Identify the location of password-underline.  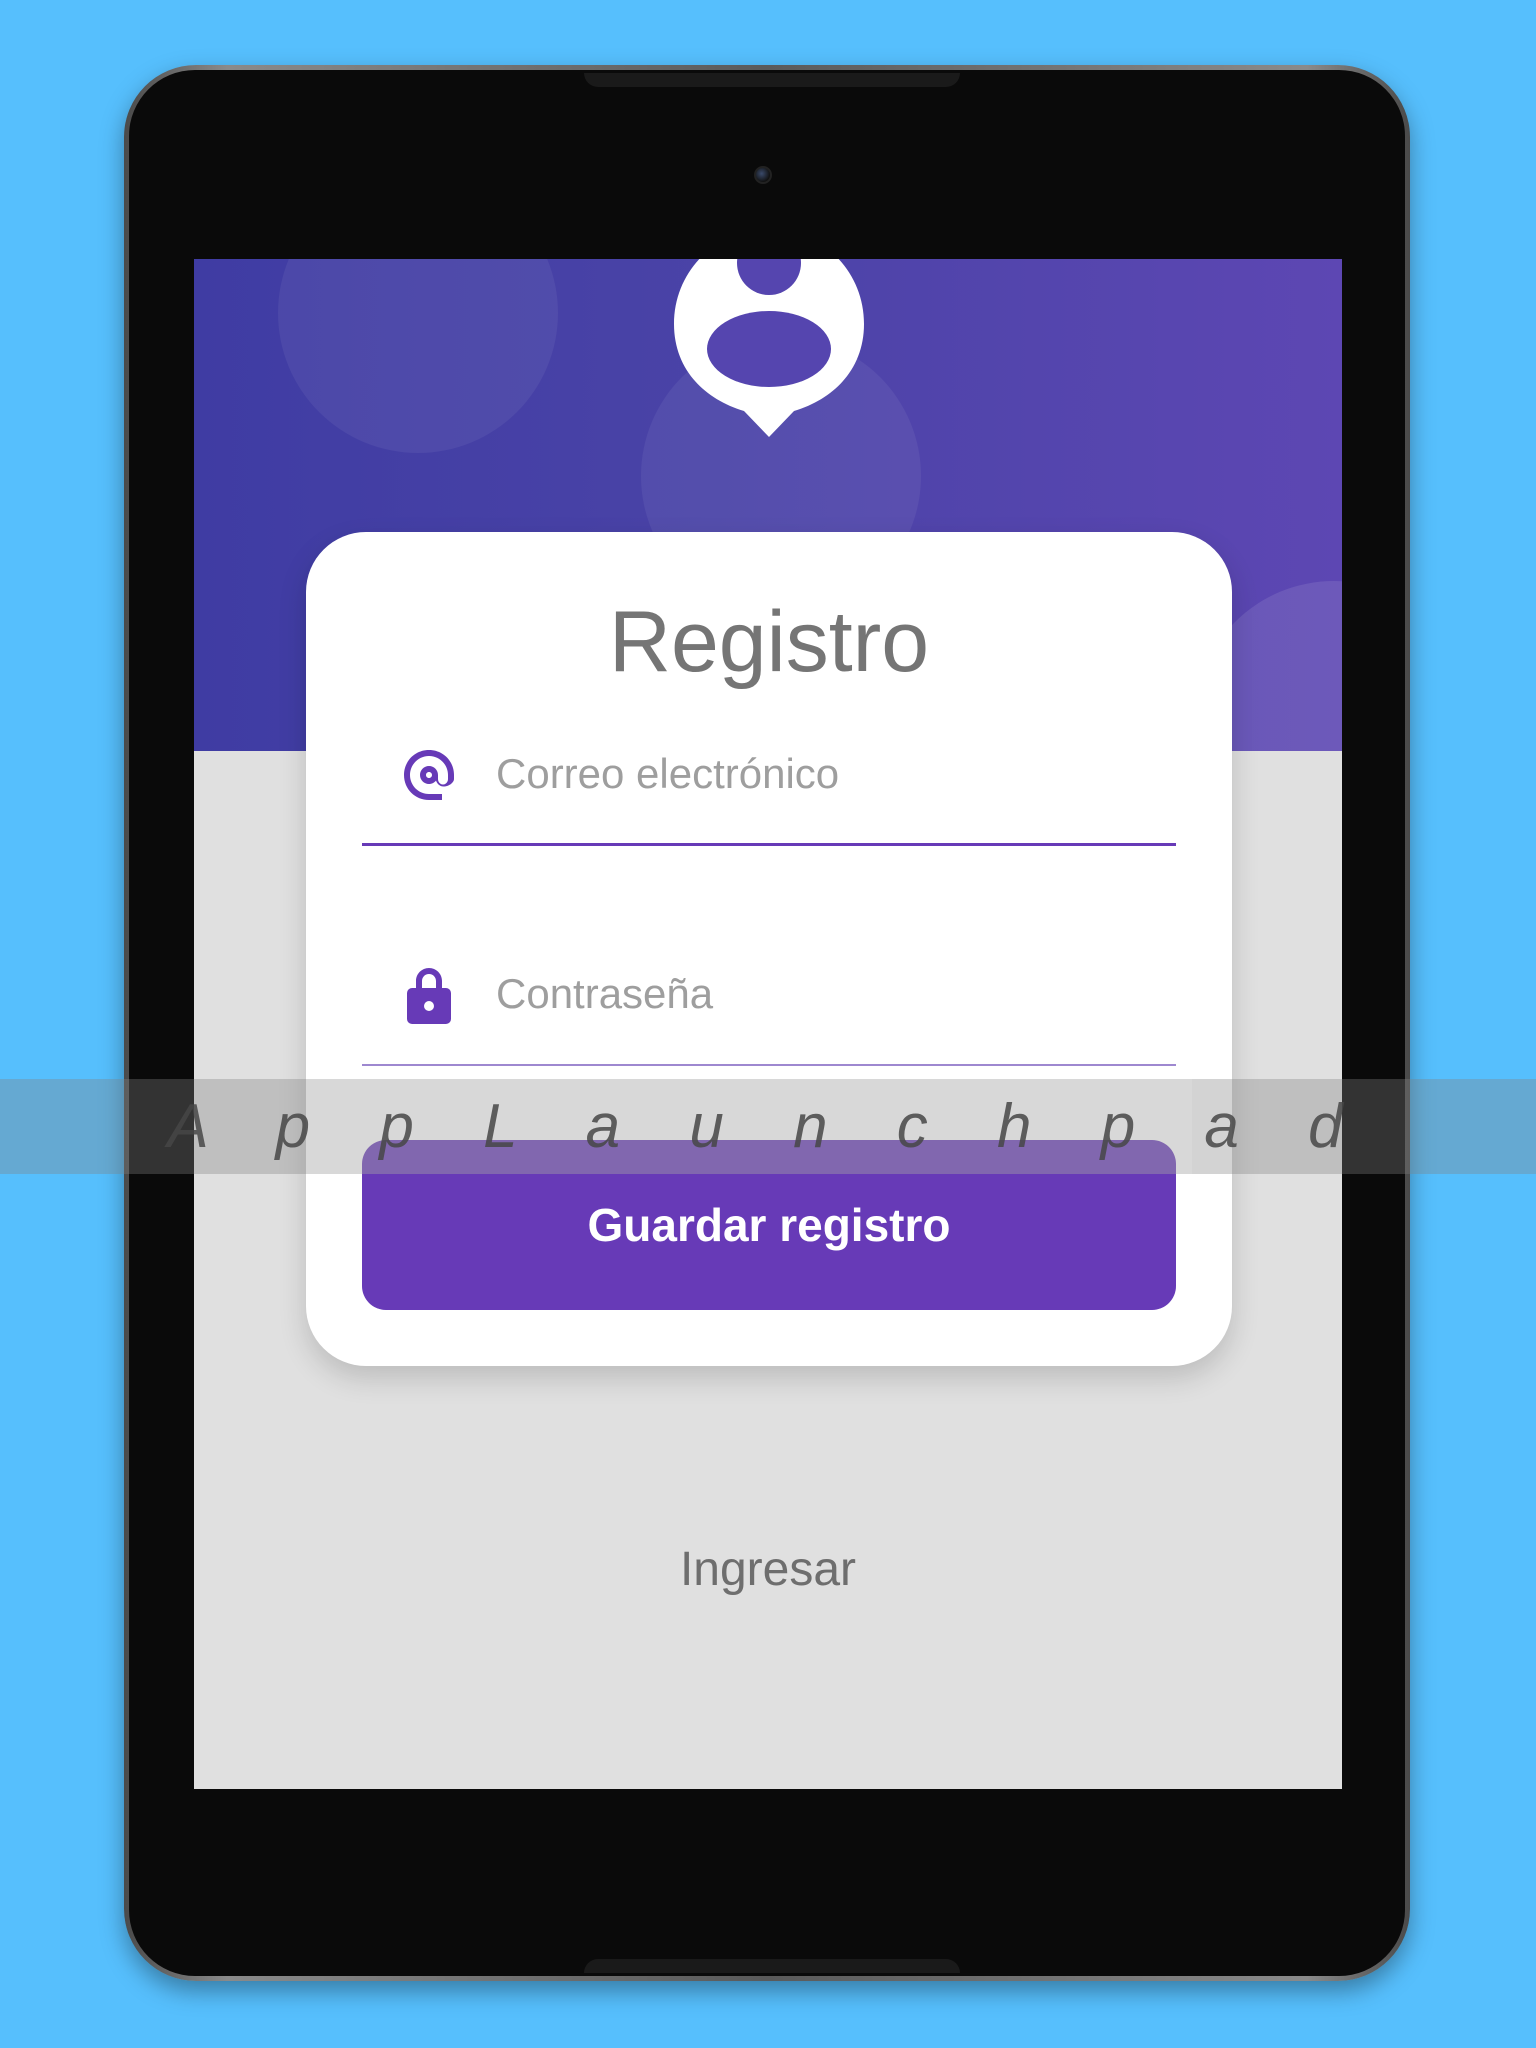
(769, 1065).